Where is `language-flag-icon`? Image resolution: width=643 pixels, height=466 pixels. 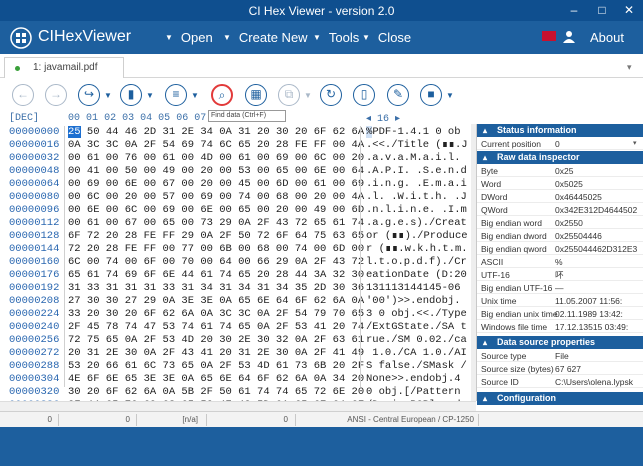
language-flag-icon is located at coordinates (549, 36).